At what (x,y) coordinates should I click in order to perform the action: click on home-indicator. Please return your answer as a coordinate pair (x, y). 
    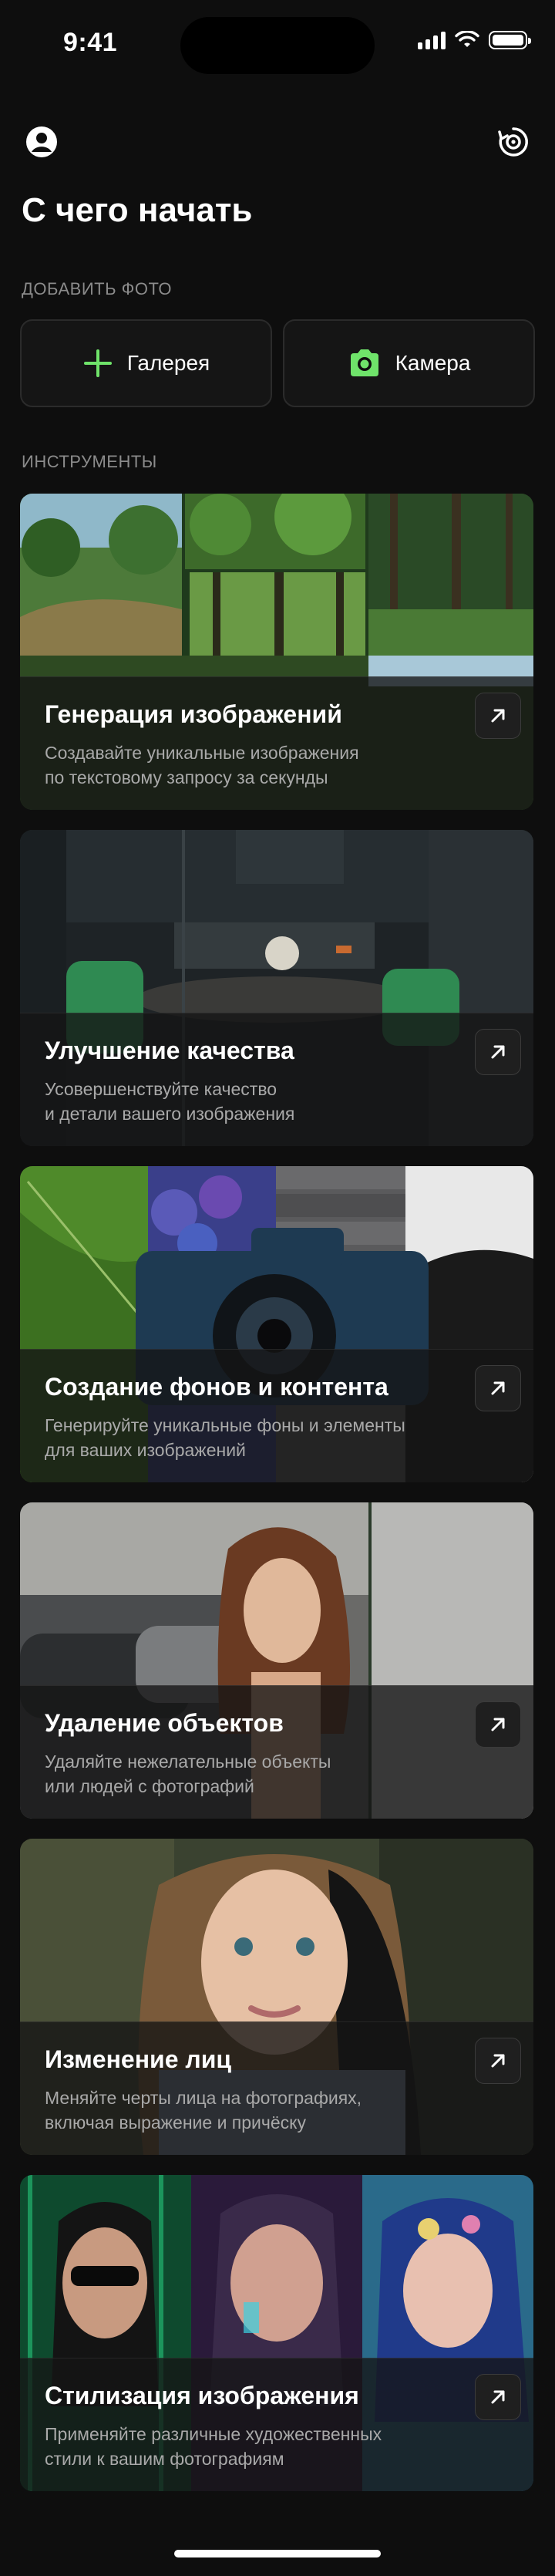
    Looking at the image, I should click on (277, 2553).